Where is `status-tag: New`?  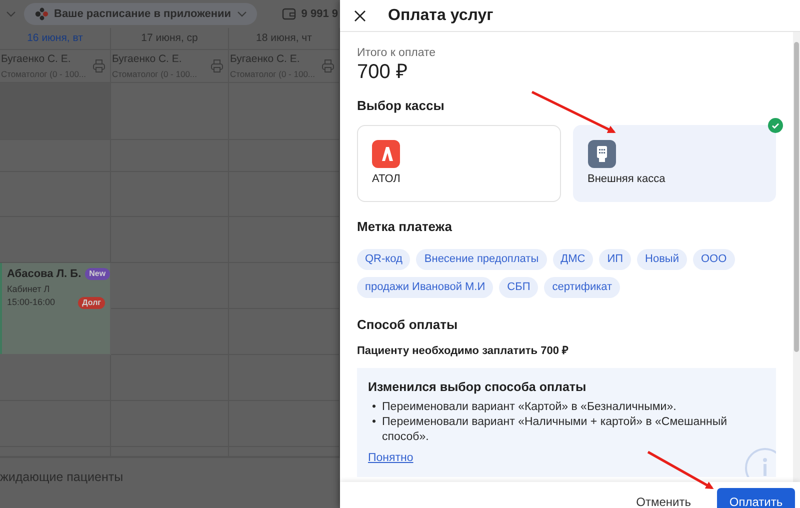 status-tag: New is located at coordinates (97, 274).